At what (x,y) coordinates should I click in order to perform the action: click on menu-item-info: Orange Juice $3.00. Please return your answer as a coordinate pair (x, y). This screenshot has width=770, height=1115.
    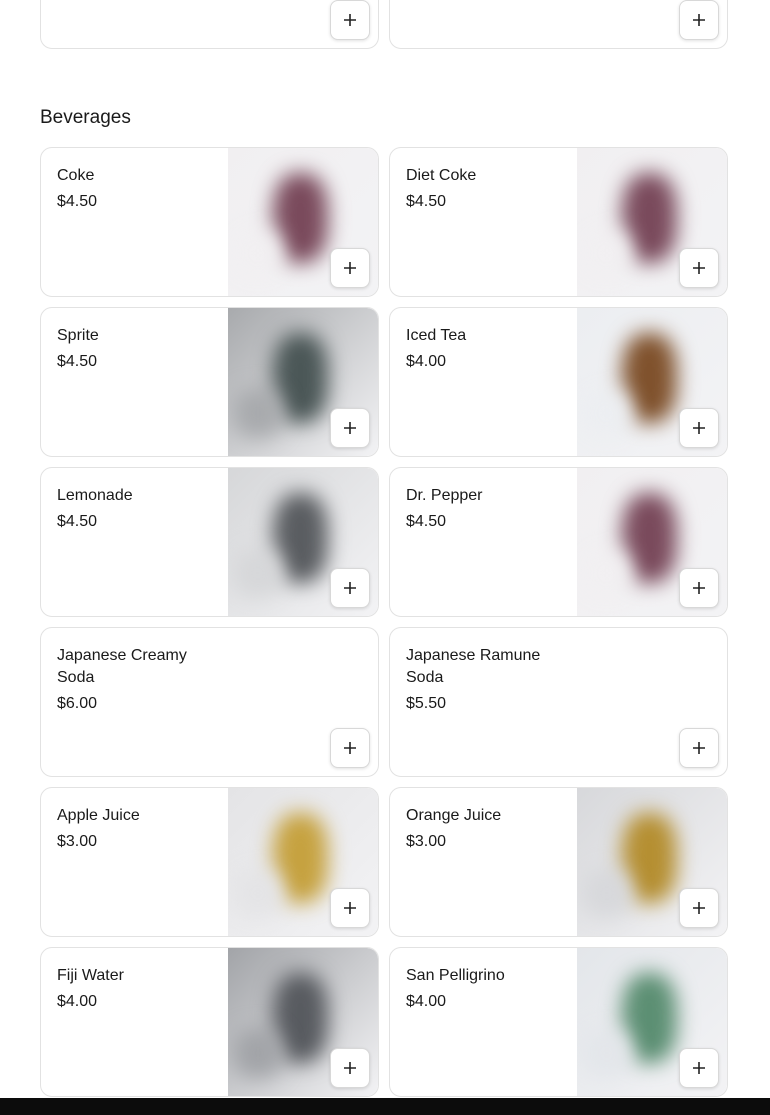
    Looking at the image, I should click on (481, 829).